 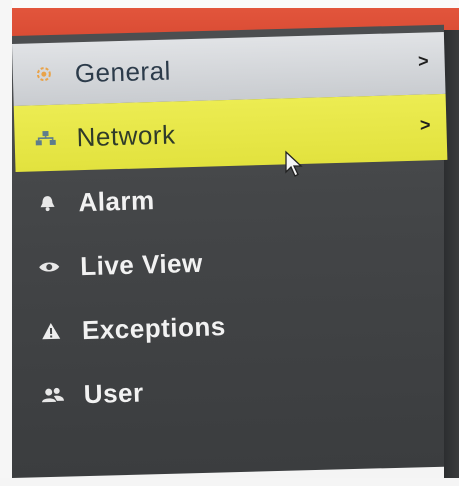 What do you see at coordinates (229, 4) in the screenshot?
I see `photo-border-top` at bounding box center [229, 4].